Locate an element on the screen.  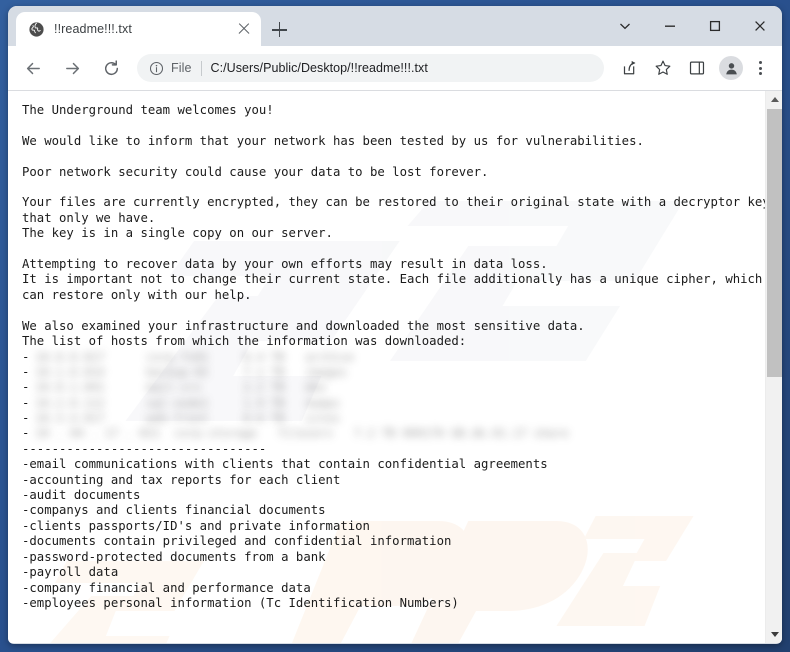
back-button is located at coordinates (33, 68).